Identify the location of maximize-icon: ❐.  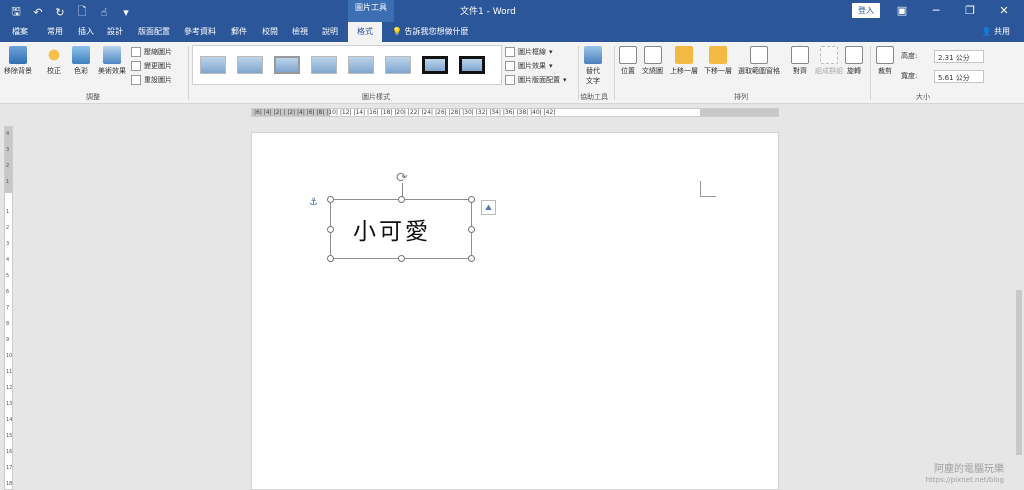
(970, 10).